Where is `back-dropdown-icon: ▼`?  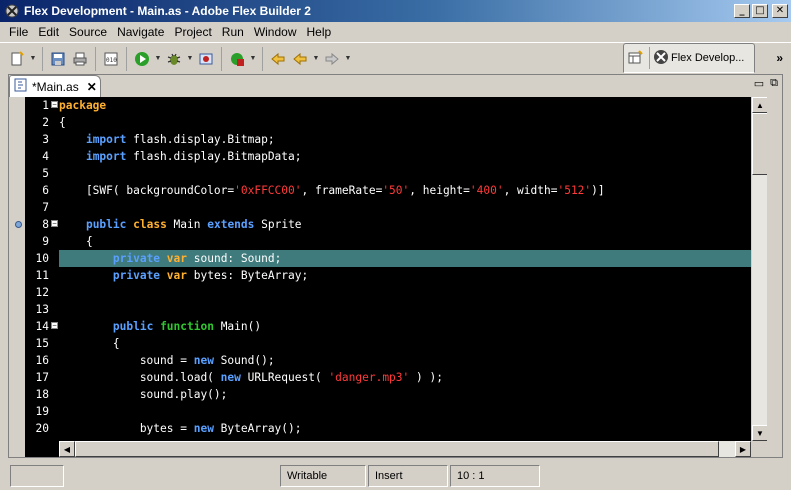
back-dropdown-icon: ▼ is located at coordinates (316, 59).